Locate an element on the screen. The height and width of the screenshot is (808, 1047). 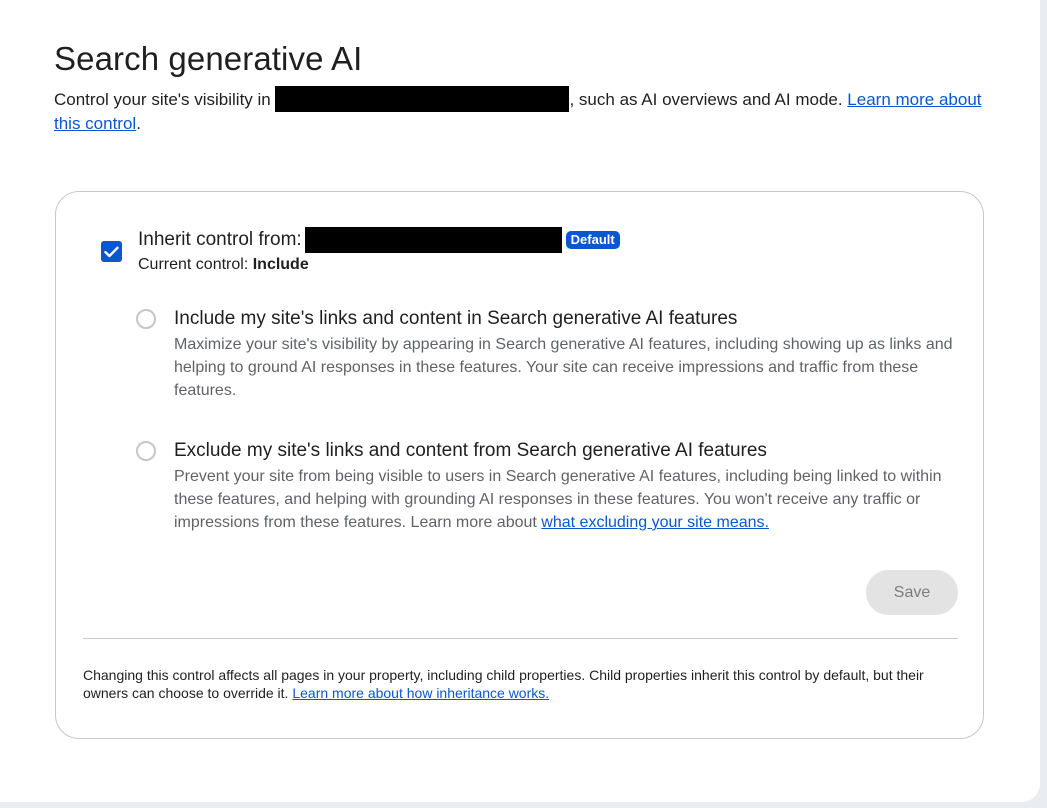
page-title: Search generative AI is located at coordinates (208, 58).